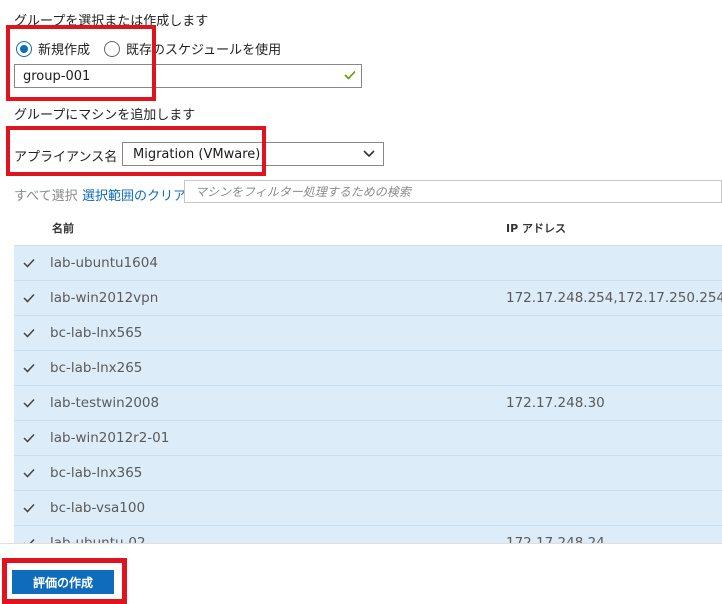 The width and height of the screenshot is (722, 604). I want to click on appliance-select: Migration (VMware), so click(253, 154).